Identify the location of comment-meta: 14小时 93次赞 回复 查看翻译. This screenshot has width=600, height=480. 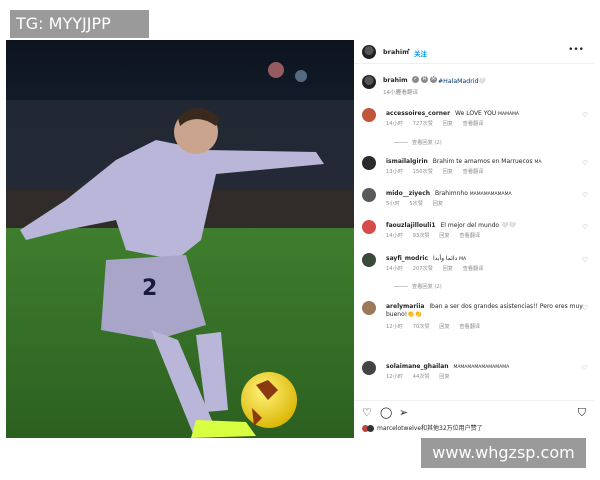
(437, 235).